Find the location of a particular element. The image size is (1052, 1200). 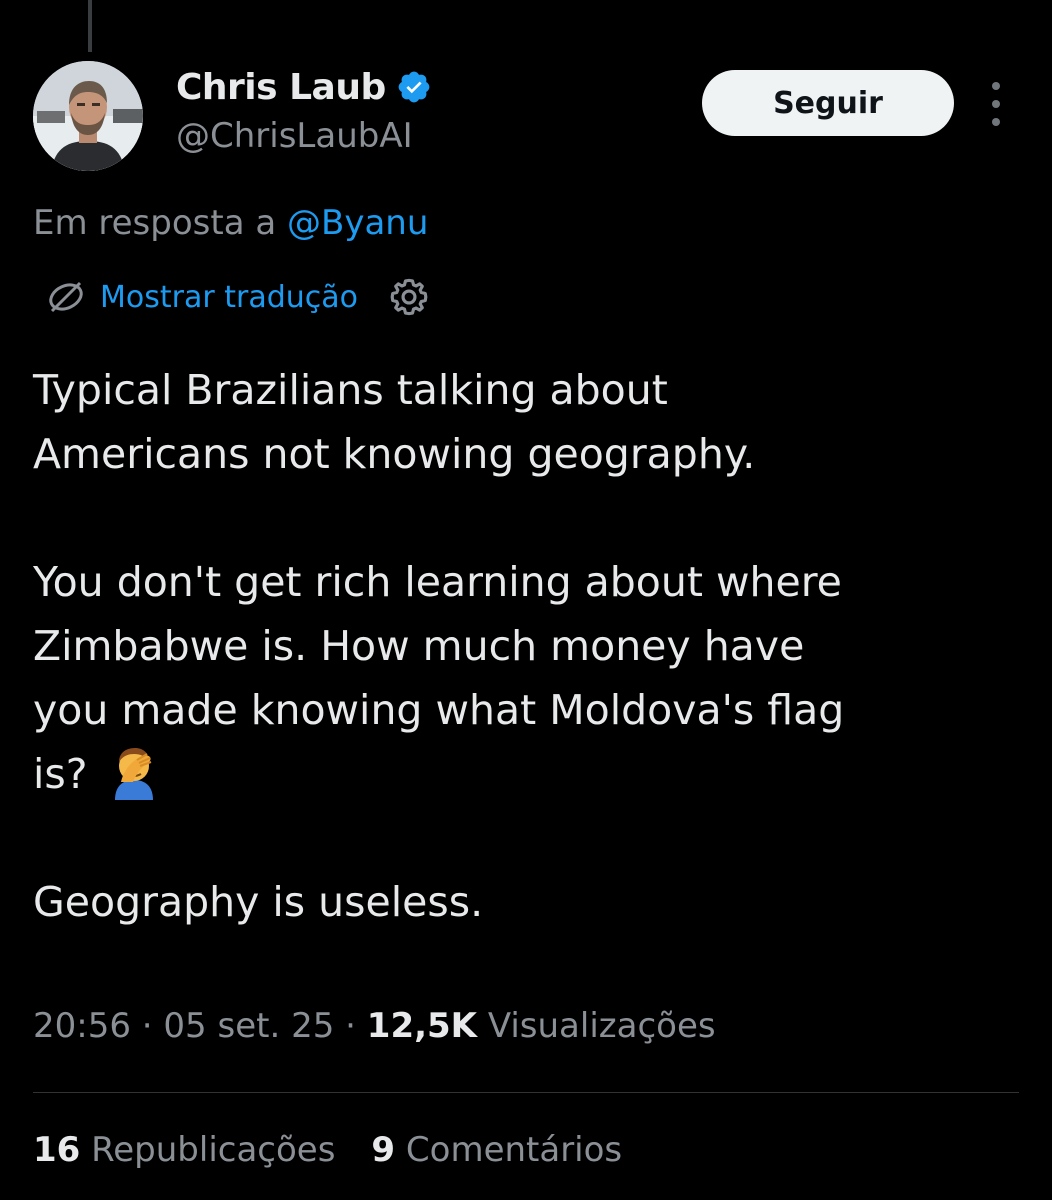

author-handle: @ChrisLaubAI is located at coordinates (294, 136).